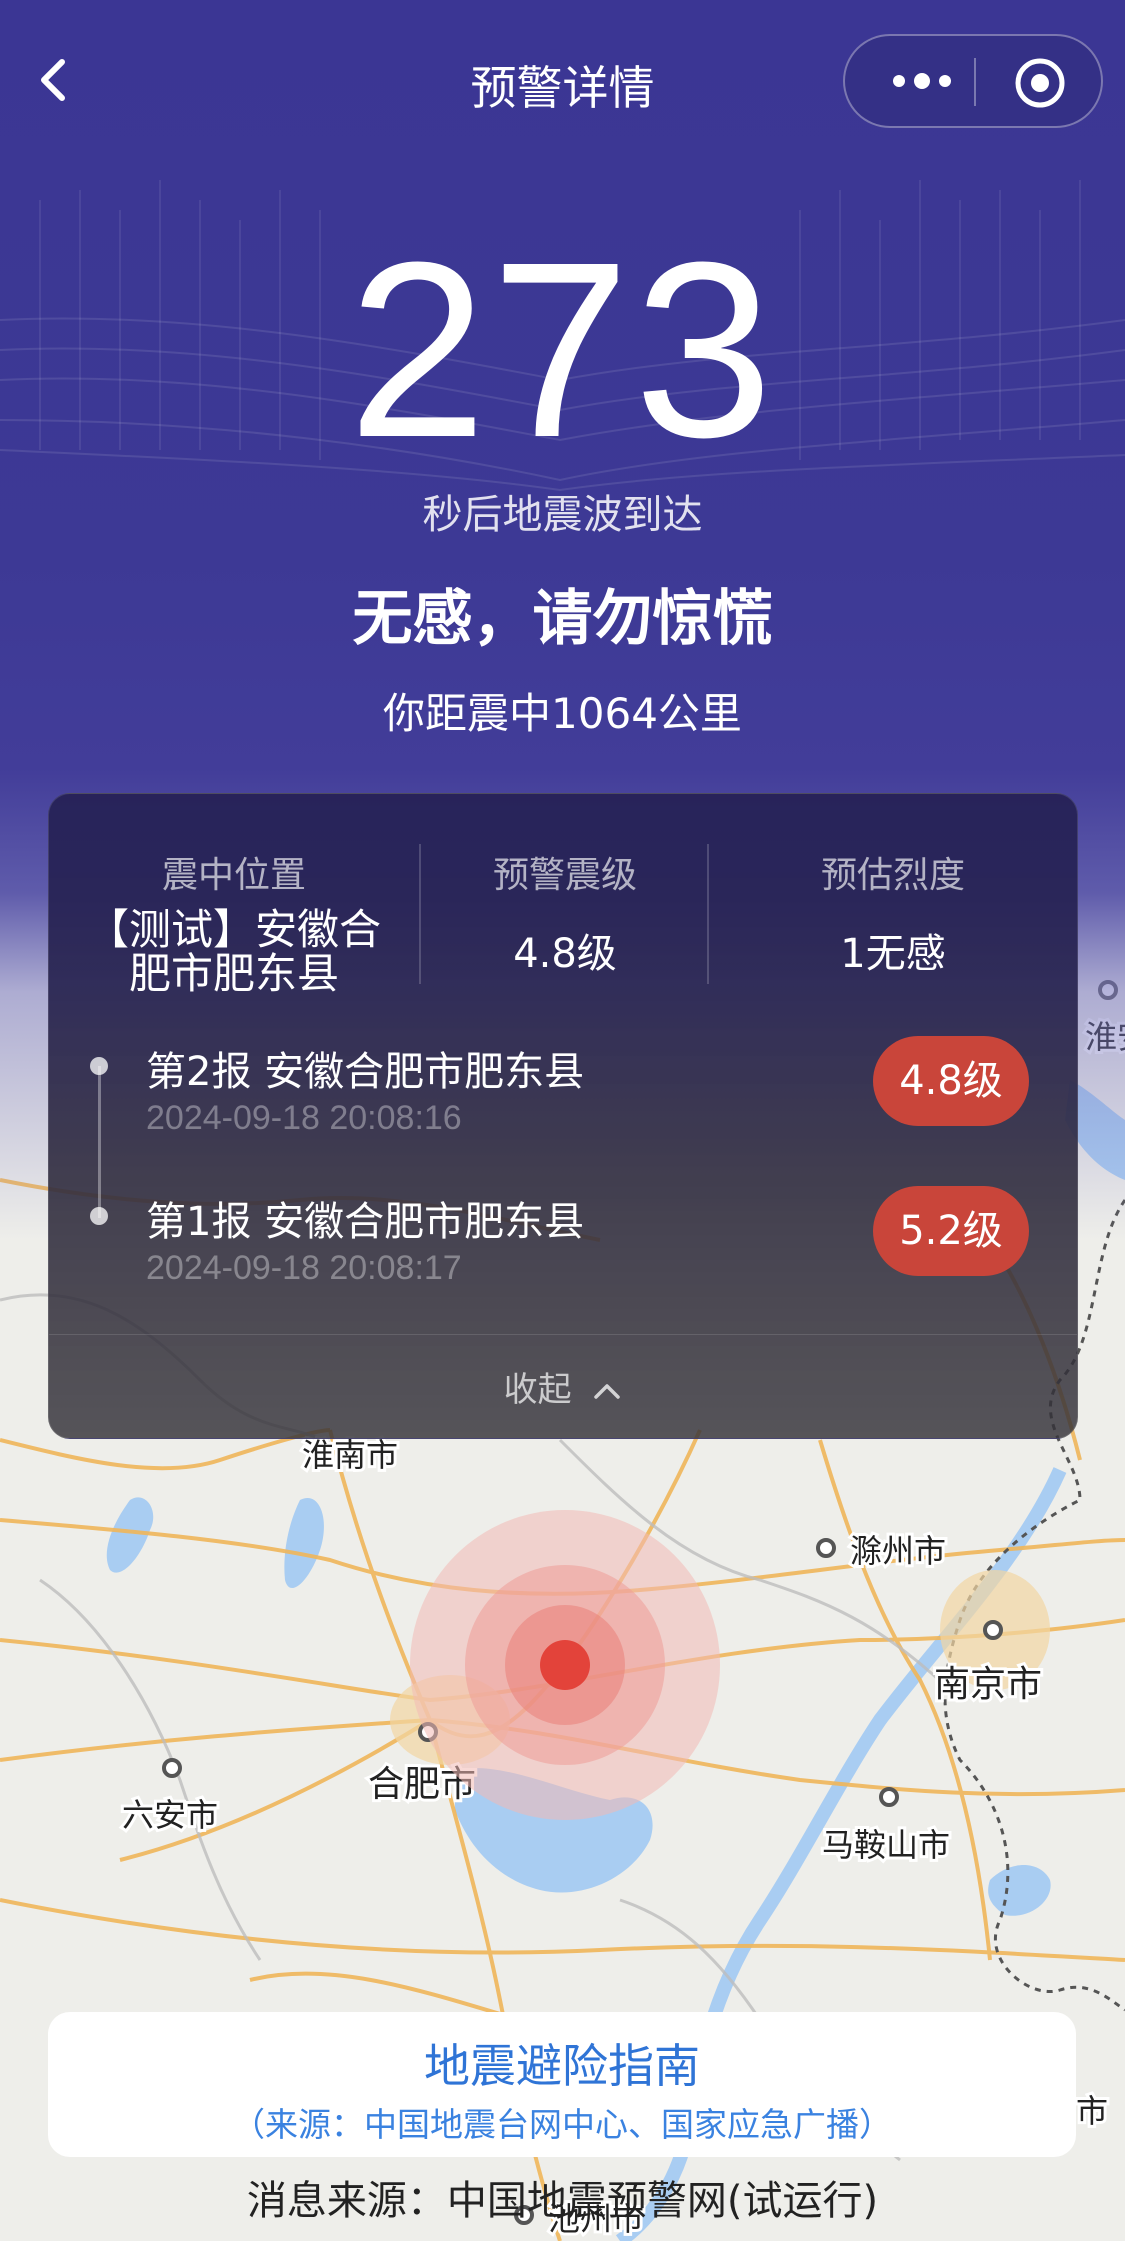 This screenshot has height=2241, width=1125. What do you see at coordinates (99, 1142) in the screenshot?
I see `timeline-line` at bounding box center [99, 1142].